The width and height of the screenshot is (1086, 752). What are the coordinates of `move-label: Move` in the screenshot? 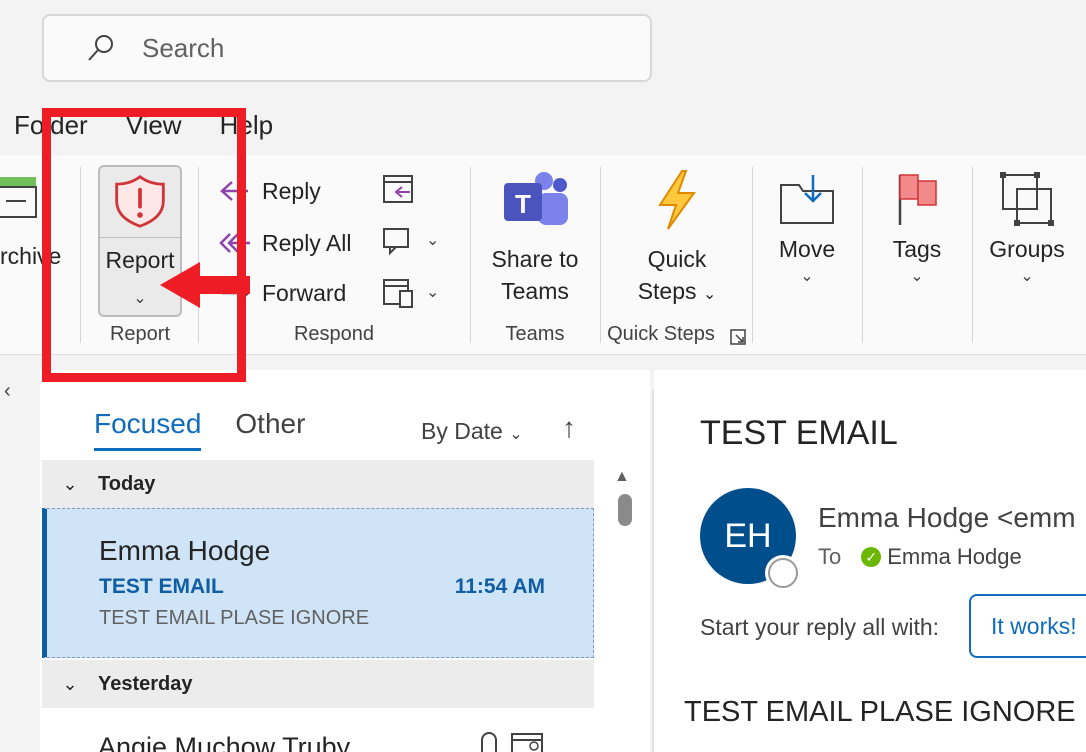 It's located at (807, 249).